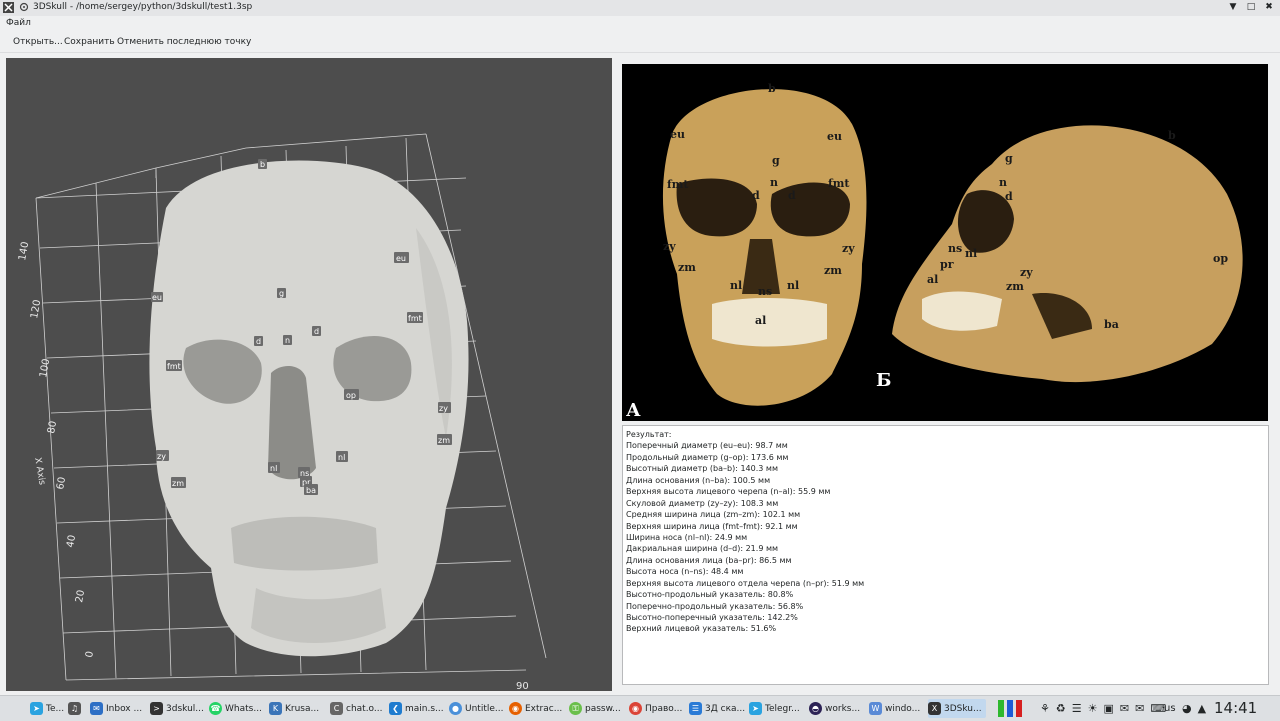  What do you see at coordinates (1077, 708) in the screenshot?
I see `clipboard-icon: ☰` at bounding box center [1077, 708].